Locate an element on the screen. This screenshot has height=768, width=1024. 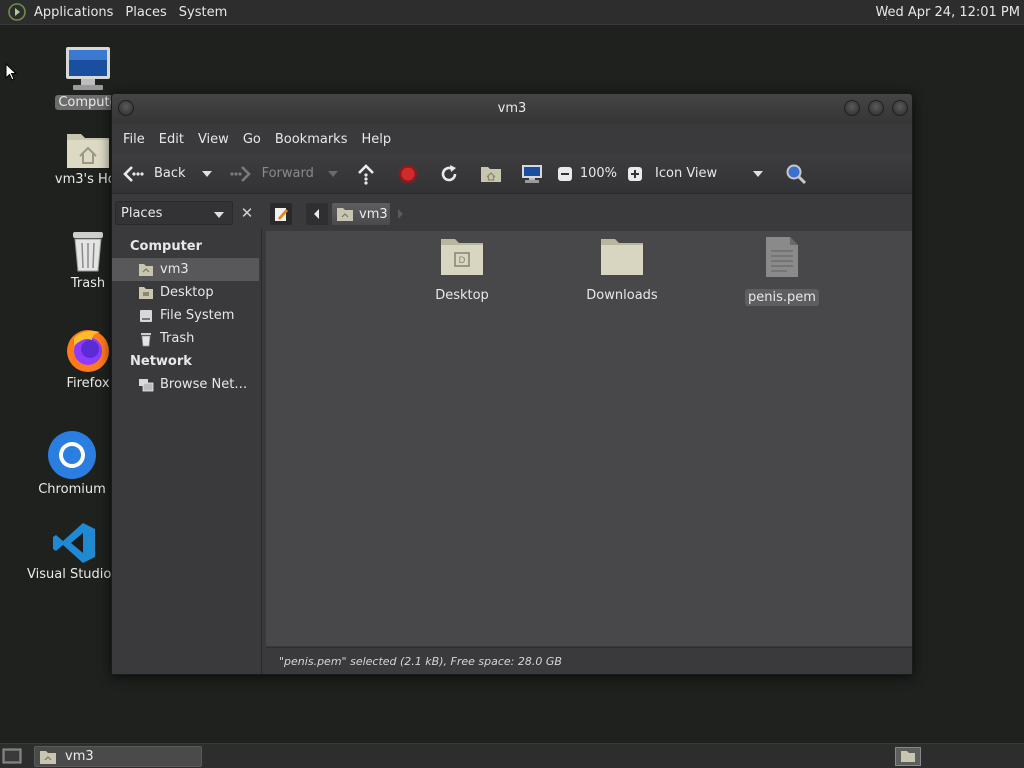
show-desktop-icon is located at coordinates (12, 756).